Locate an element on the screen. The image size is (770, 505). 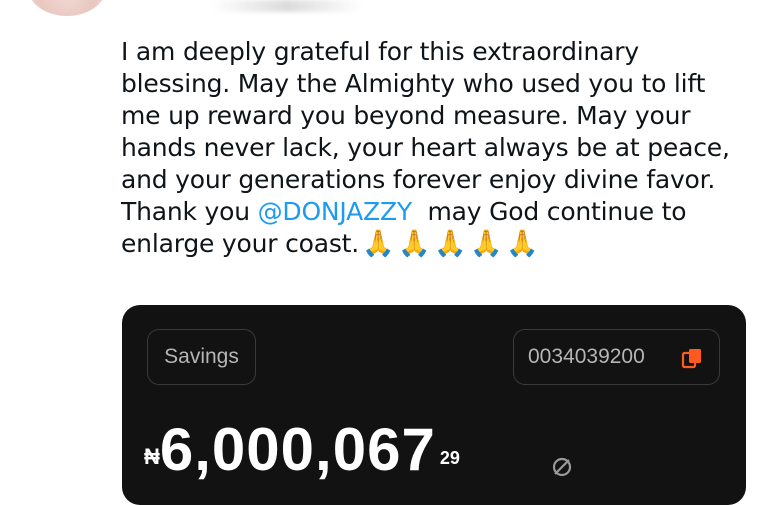
line-7-text: enlarge your coast. is located at coordinates (240, 243).